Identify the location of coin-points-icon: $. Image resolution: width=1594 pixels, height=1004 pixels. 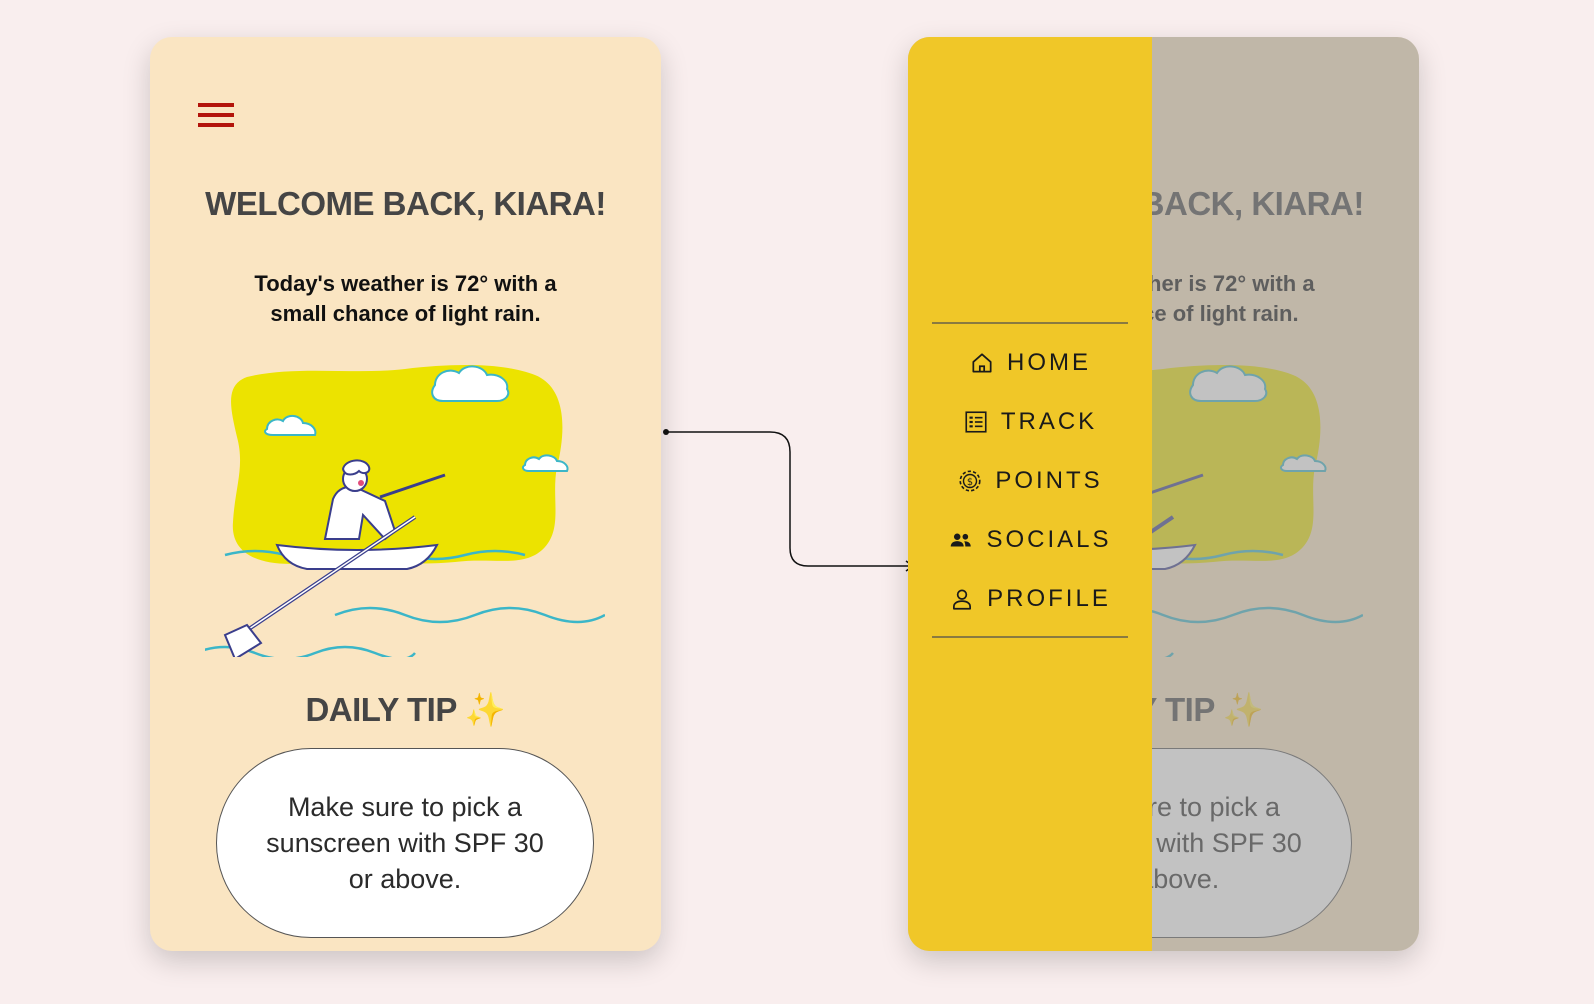
(970, 481).